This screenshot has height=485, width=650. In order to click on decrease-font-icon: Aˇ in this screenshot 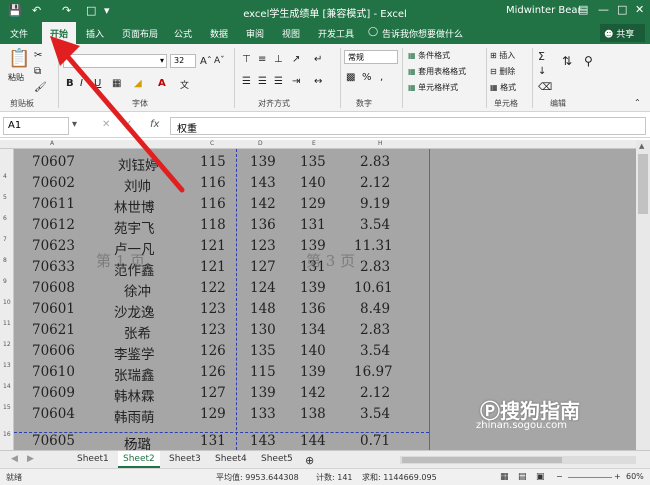, I will do `click(219, 61)`.